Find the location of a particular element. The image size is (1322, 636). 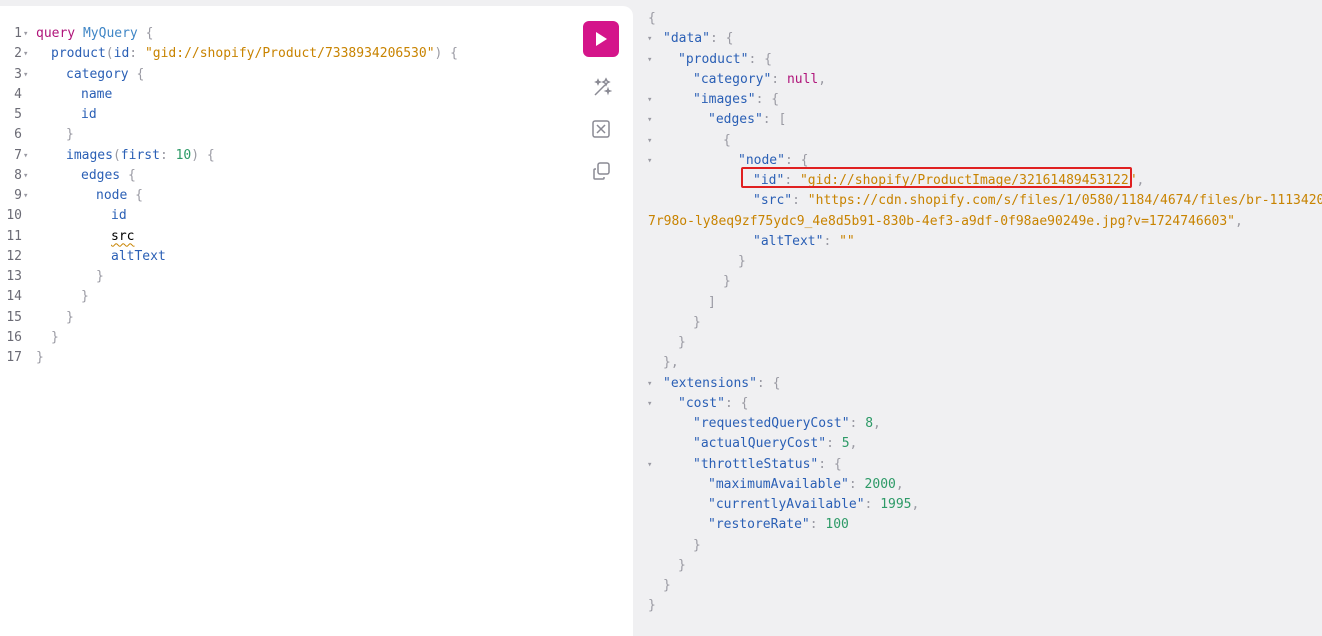

prettify-button is located at coordinates (601, 87).